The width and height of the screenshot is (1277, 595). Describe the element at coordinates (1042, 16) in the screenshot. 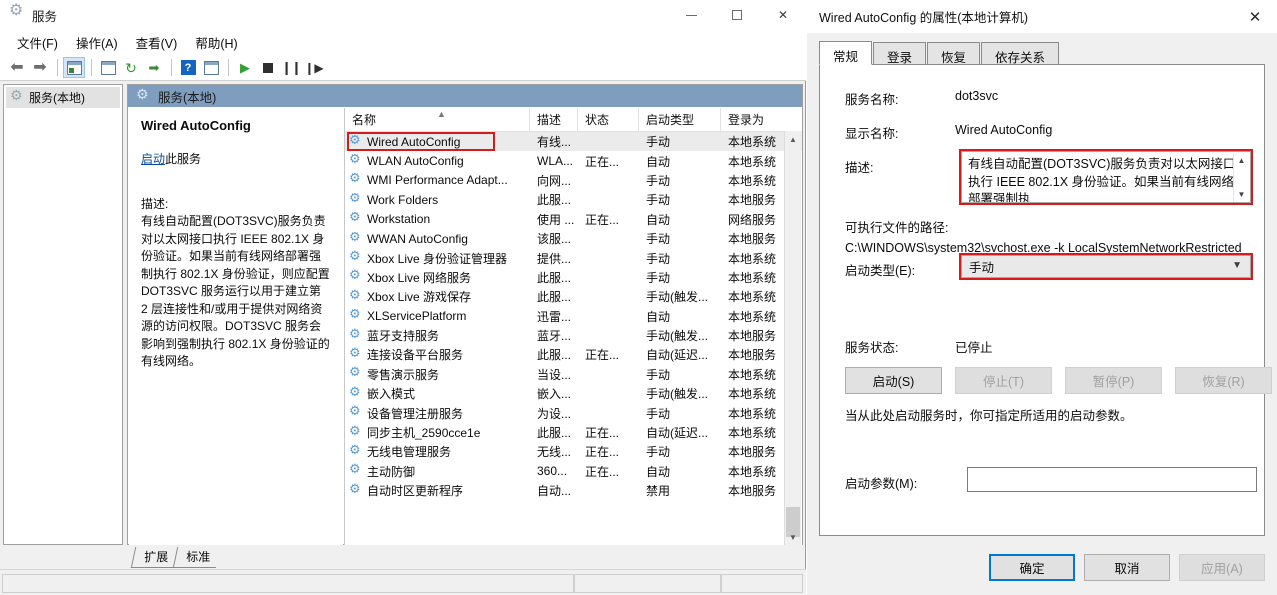

I see `dialog-titlebar: Wired AutoConfig 的属性(本地计算机) ✕` at that location.